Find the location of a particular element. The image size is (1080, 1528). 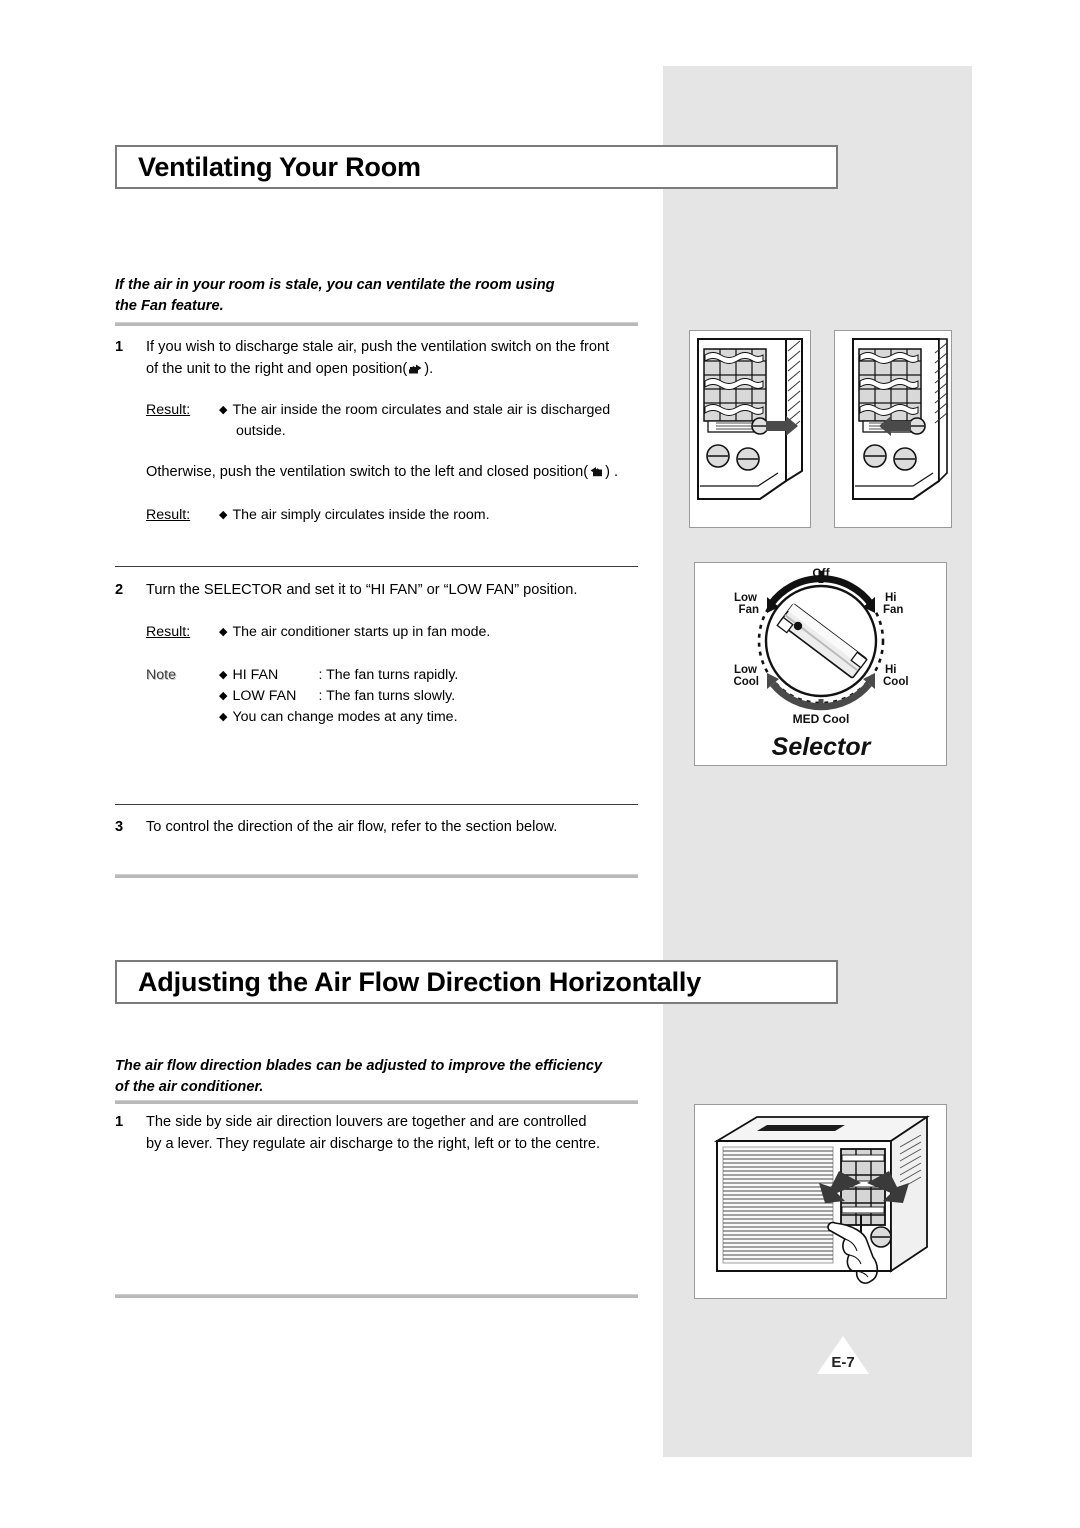

note-item-1: ◆ HI FAN : The fan turns rapidly. is located at coordinates (437, 675).